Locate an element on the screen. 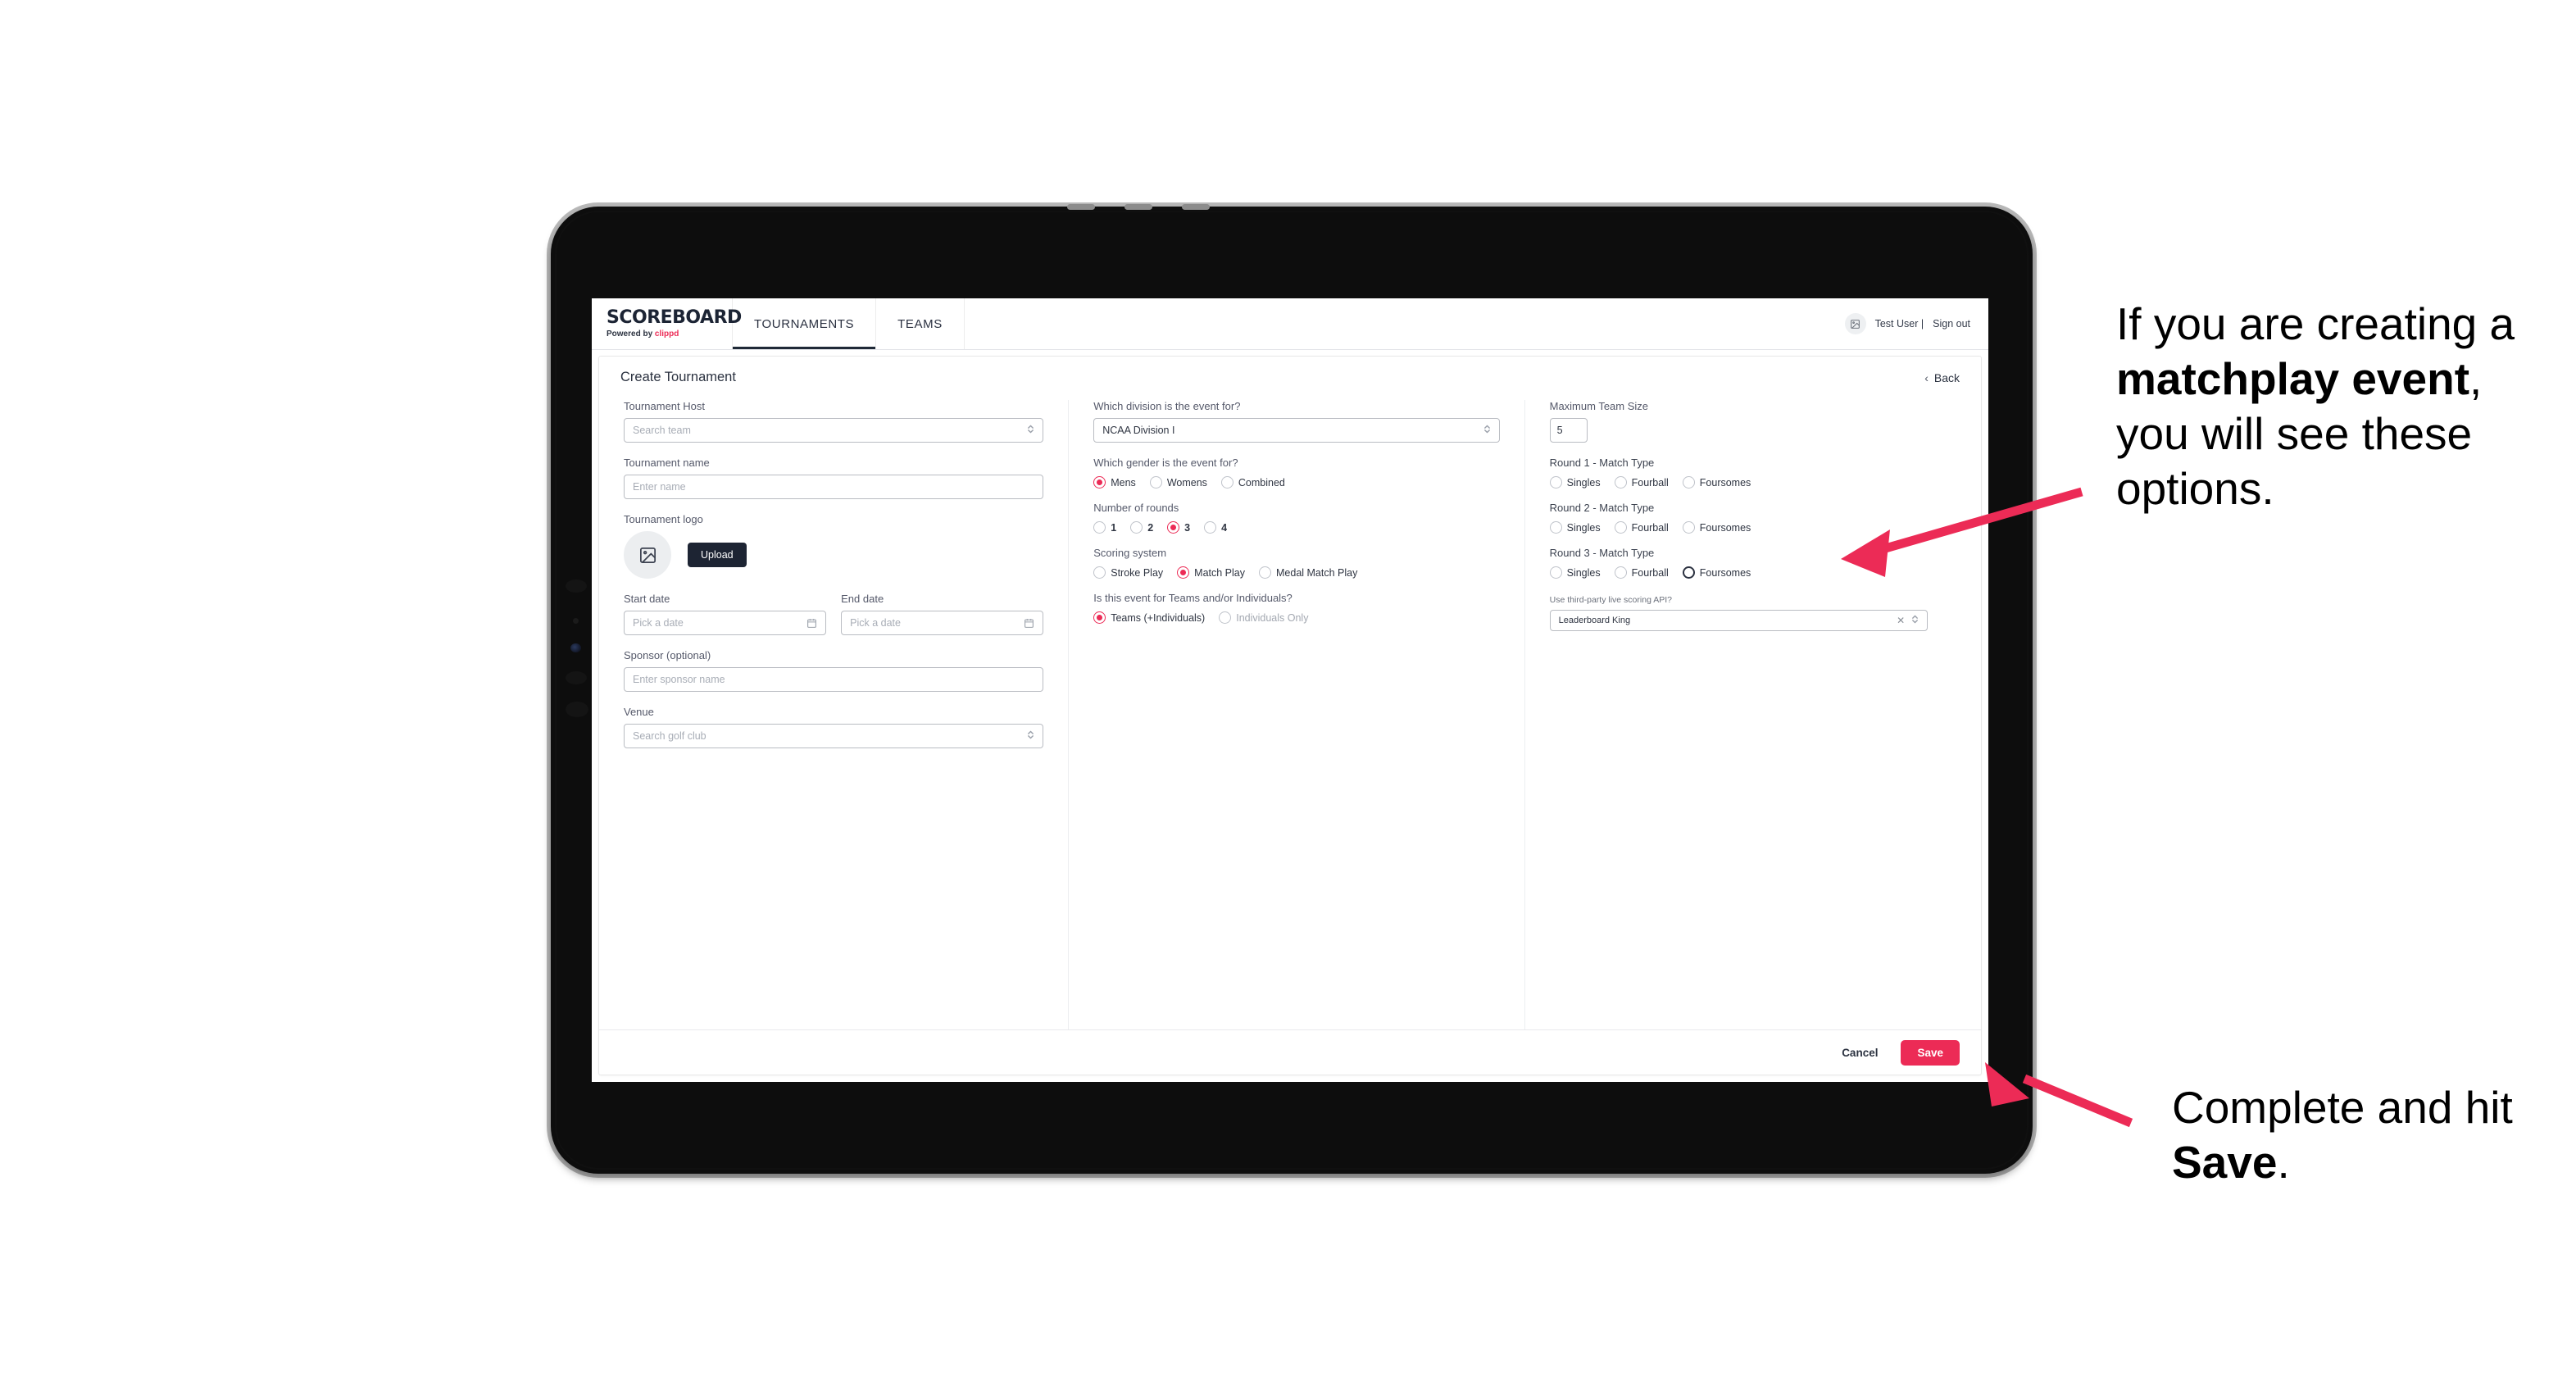 The image size is (2576, 1386). radio-scoring-medal-match-play: Medal Match Play is located at coordinates (1308, 572).